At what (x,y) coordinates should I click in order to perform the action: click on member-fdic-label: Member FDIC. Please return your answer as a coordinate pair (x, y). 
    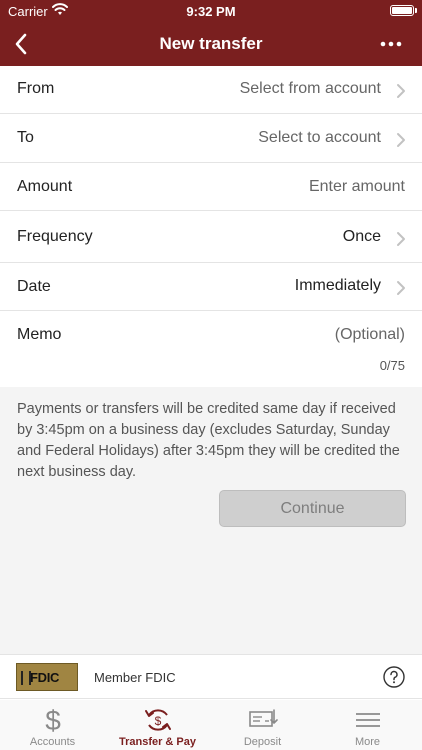
    Looking at the image, I should click on (135, 677).